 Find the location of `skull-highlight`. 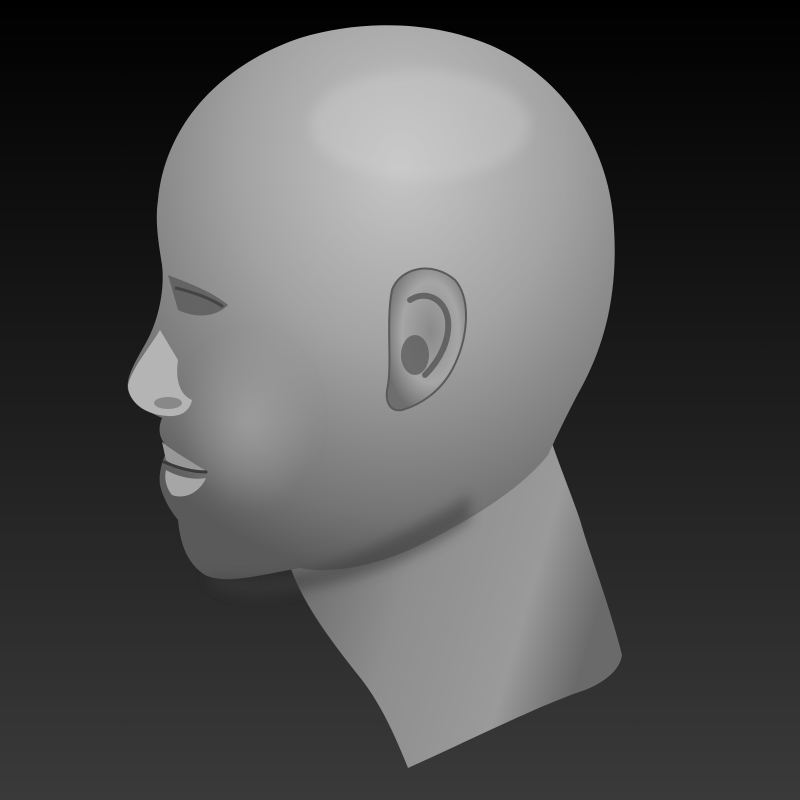

skull-highlight is located at coordinates (420, 125).